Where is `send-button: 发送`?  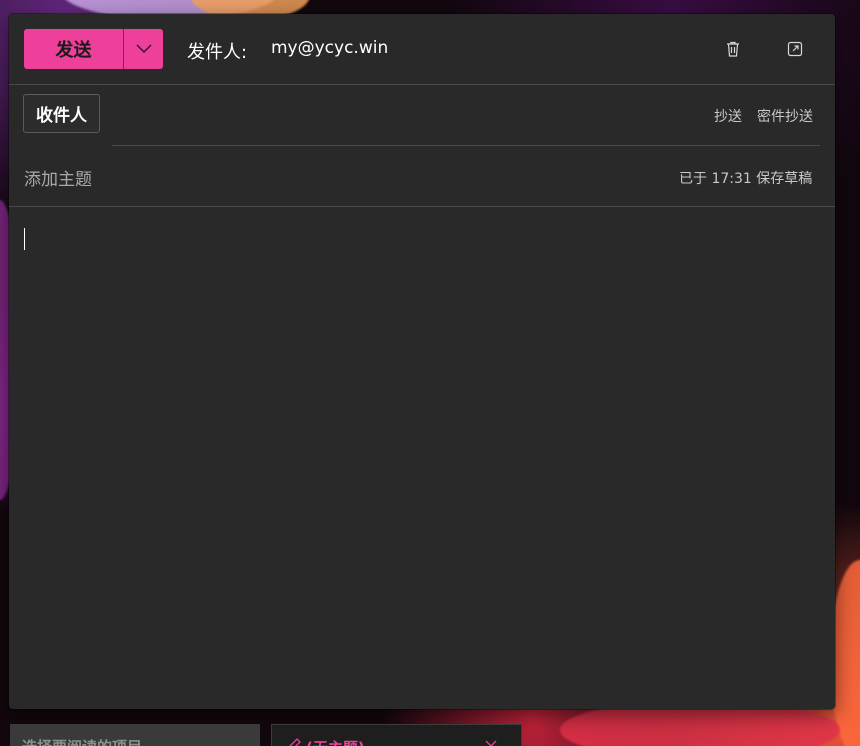 send-button: 发送 is located at coordinates (73, 49).